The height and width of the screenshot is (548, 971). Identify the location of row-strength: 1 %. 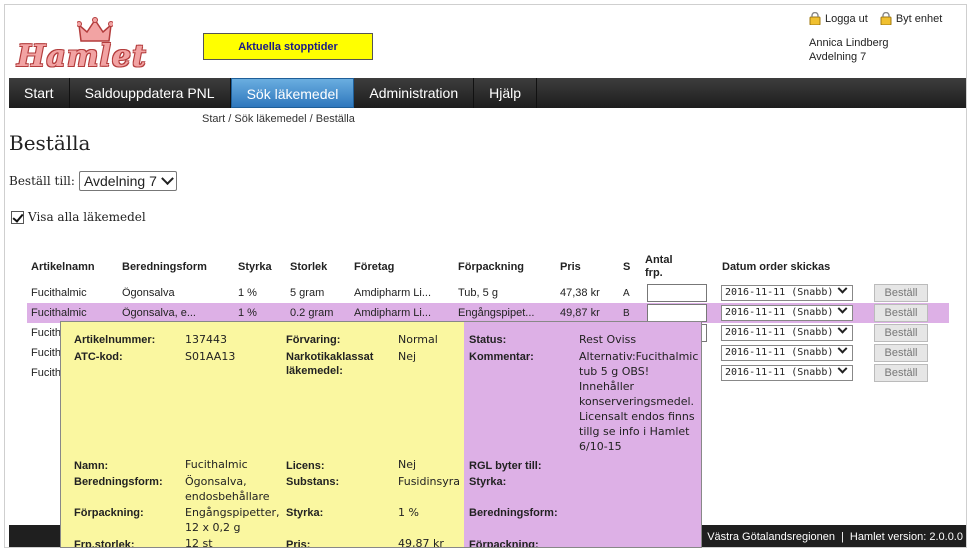
(247, 293).